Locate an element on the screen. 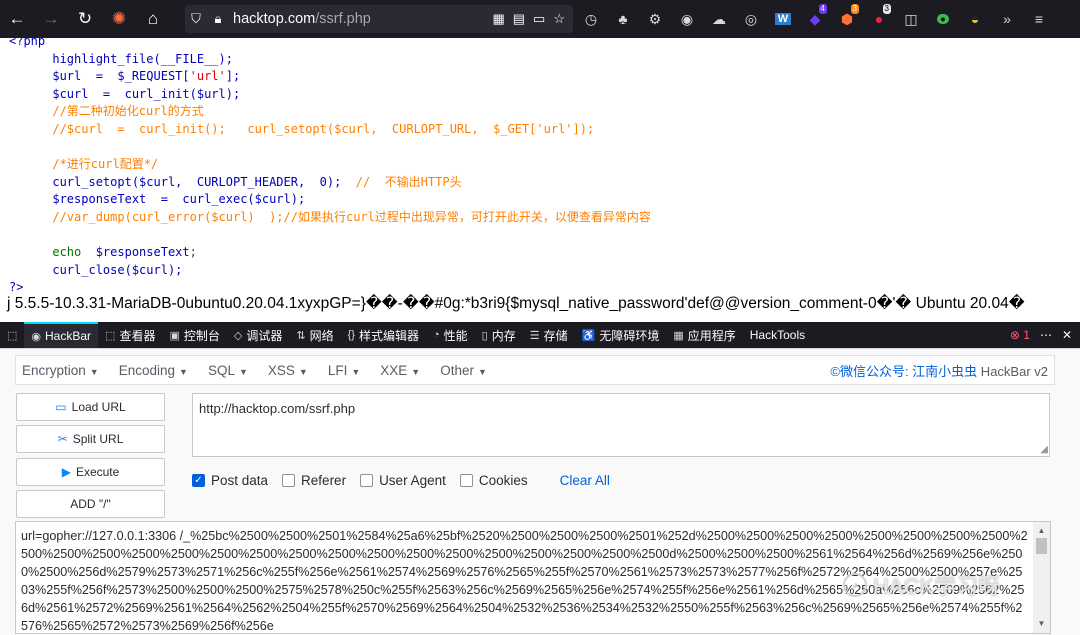  tab-label: 调试器 is located at coordinates (264, 335).